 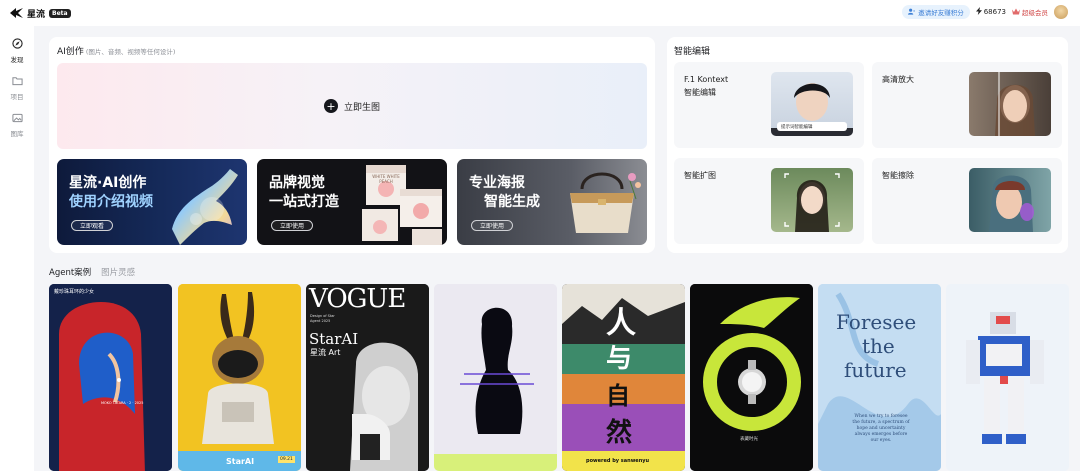 I want to click on star-logo-icon, so click(x=16, y=13).